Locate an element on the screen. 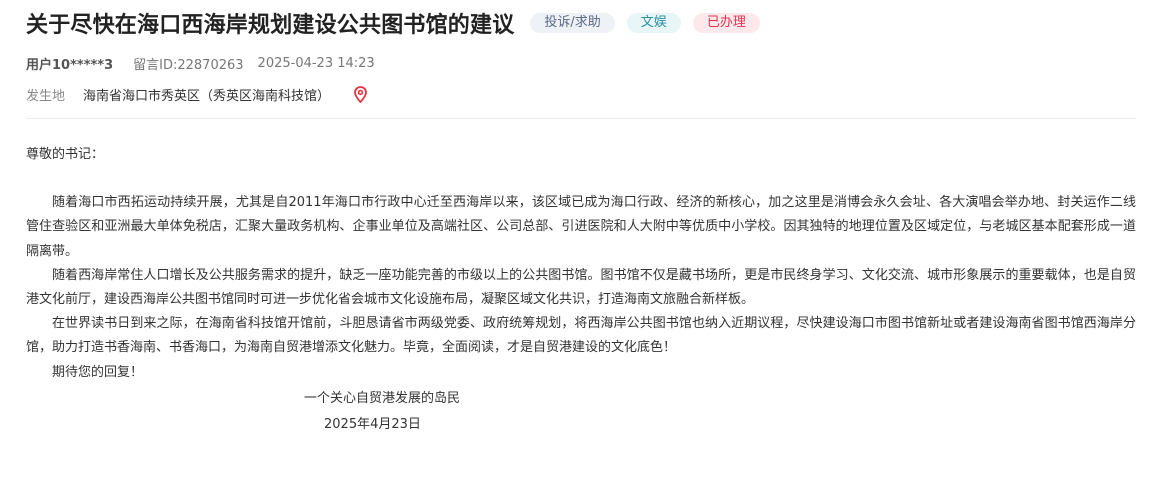  category-tag: 文娱 is located at coordinates (653, 23).